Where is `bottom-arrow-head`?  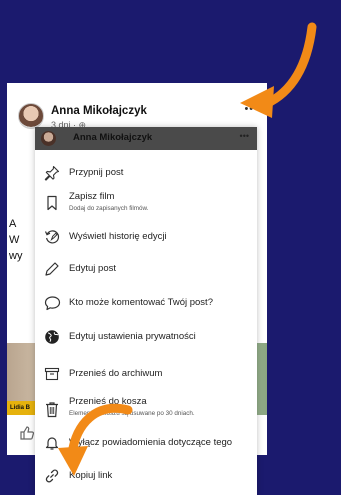 bottom-arrow-head is located at coordinates (73, 461).